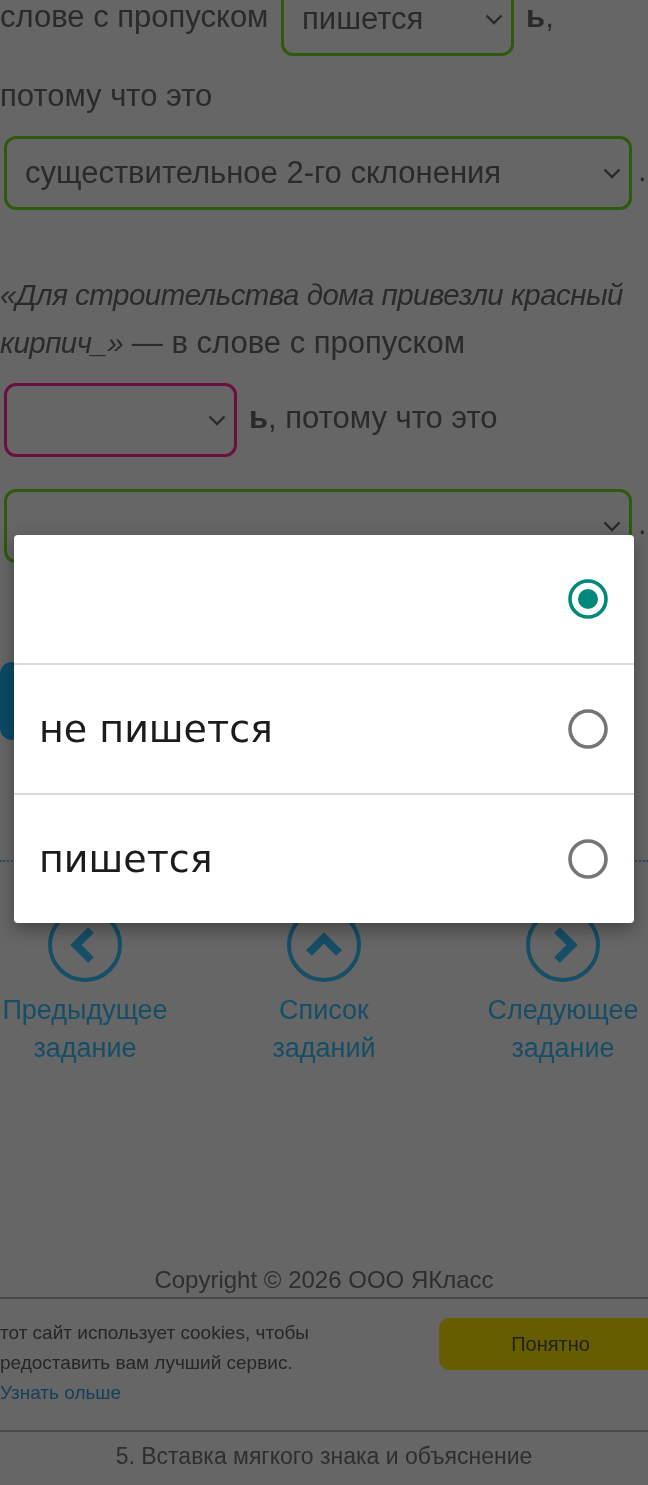 The height and width of the screenshot is (1485, 648). Describe the element at coordinates (373, 418) in the screenshot. I see `exercise-text: ь, потому что это` at that location.